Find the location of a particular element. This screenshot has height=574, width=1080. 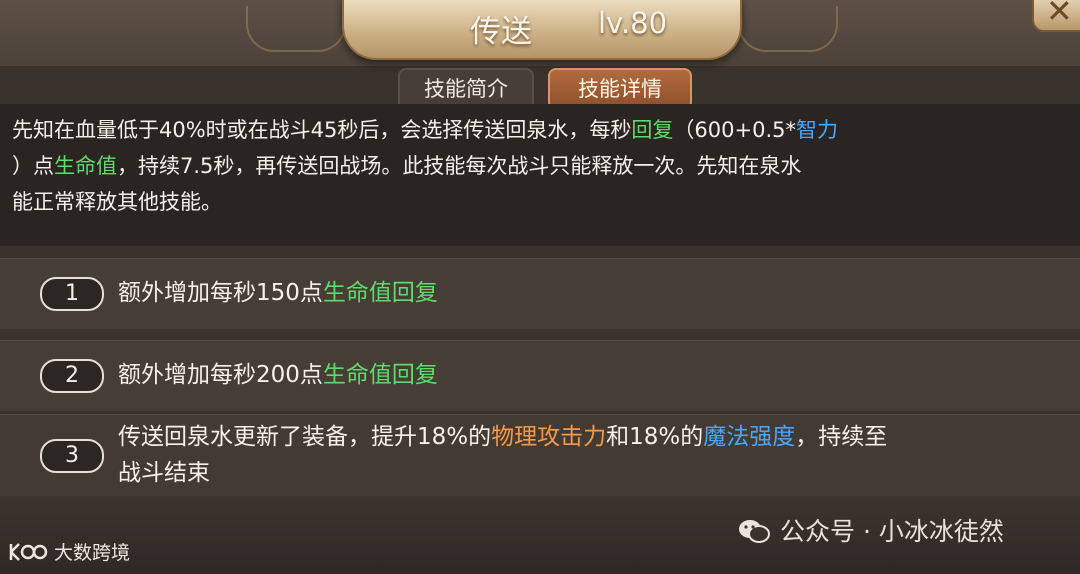

upgrade-text: 额外增加每秒200点生命值回复 is located at coordinates (278, 375).